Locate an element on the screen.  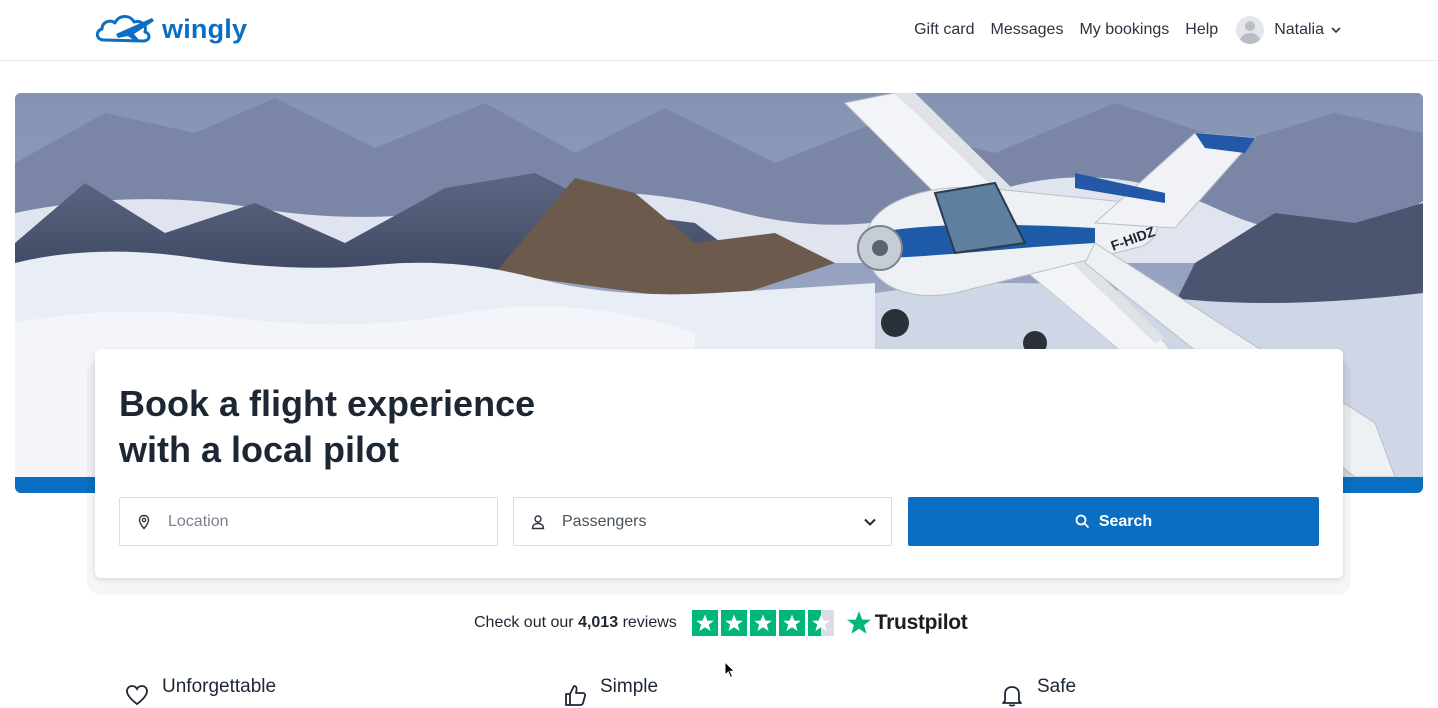
half-star-icon is located at coordinates (820, 623).